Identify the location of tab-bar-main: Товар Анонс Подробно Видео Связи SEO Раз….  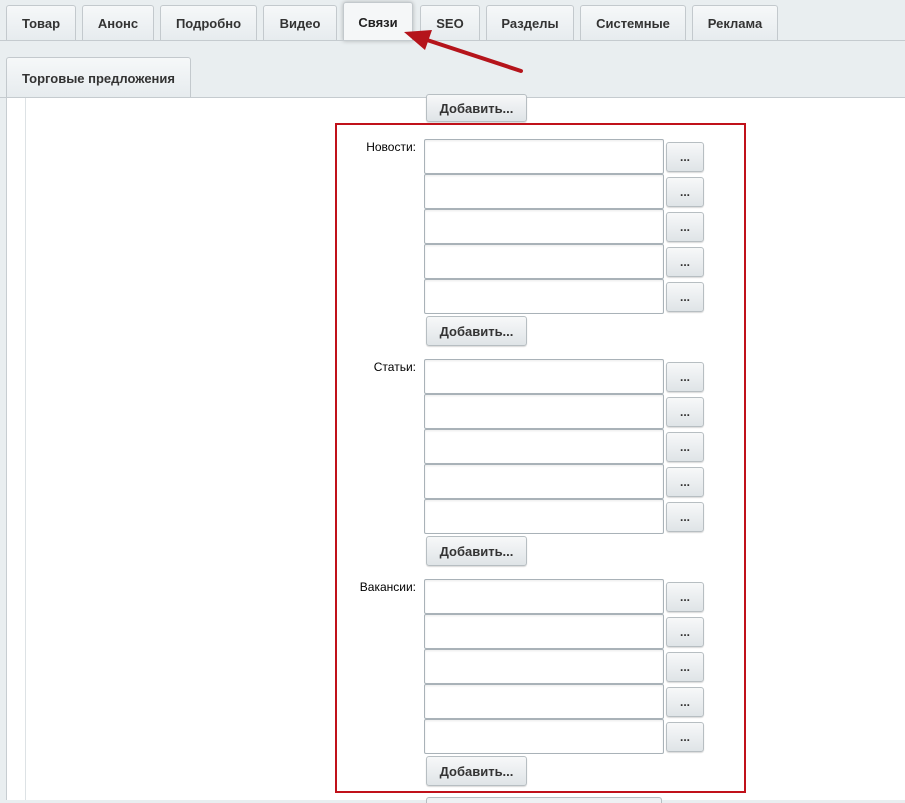
(452, 20).